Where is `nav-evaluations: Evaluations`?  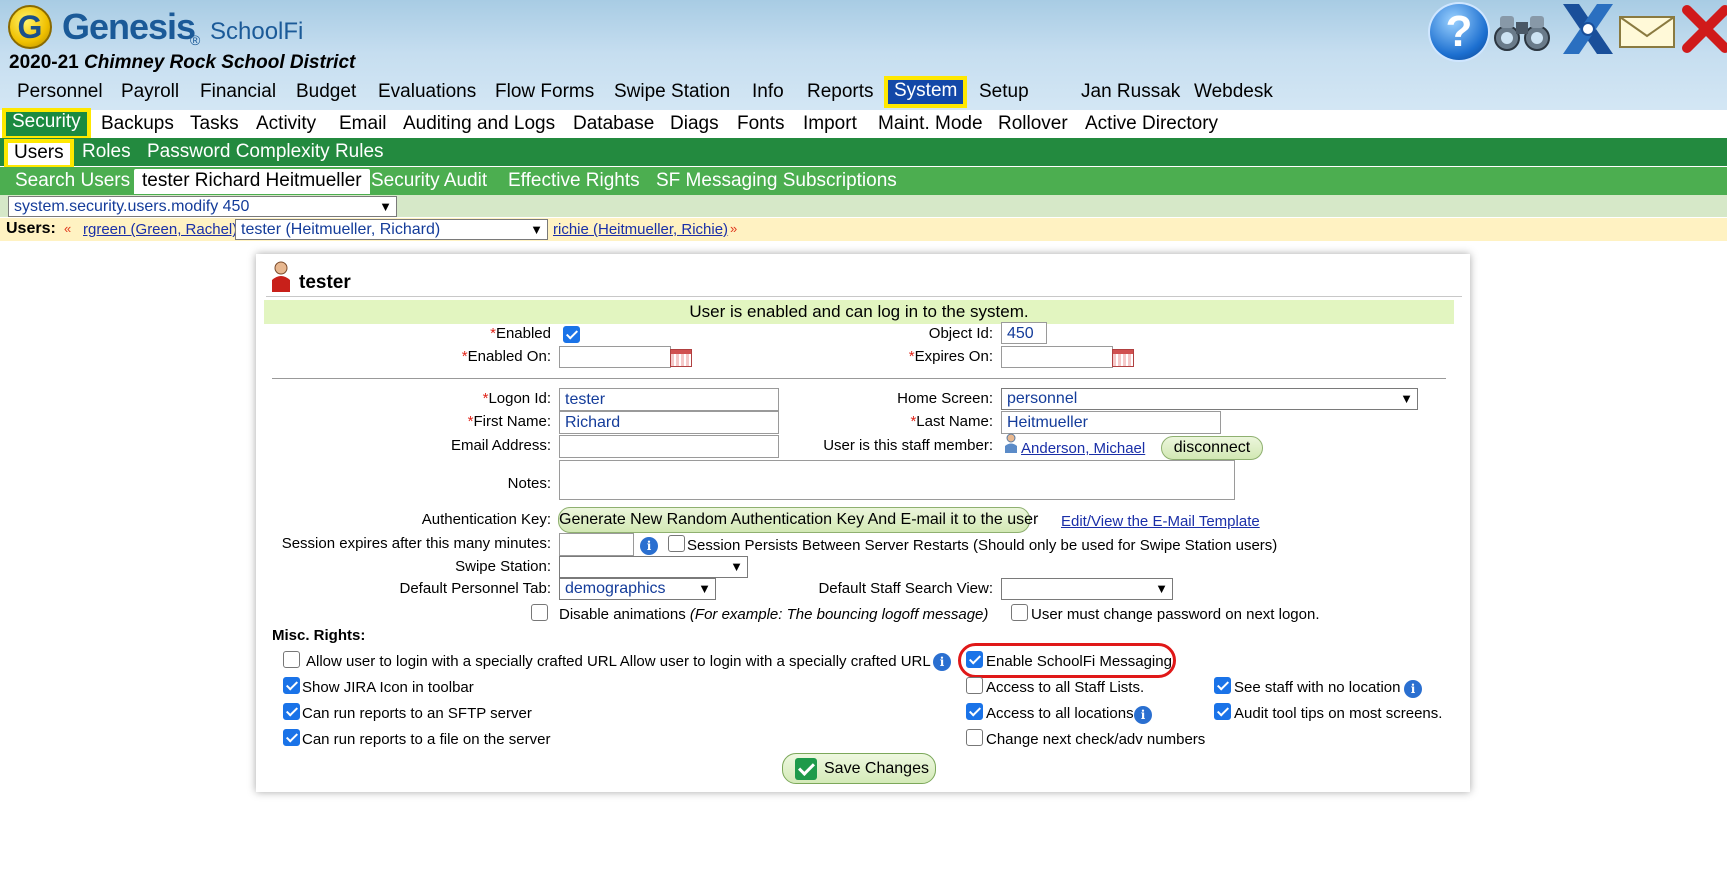
nav-evaluations: Evaluations is located at coordinates (427, 93).